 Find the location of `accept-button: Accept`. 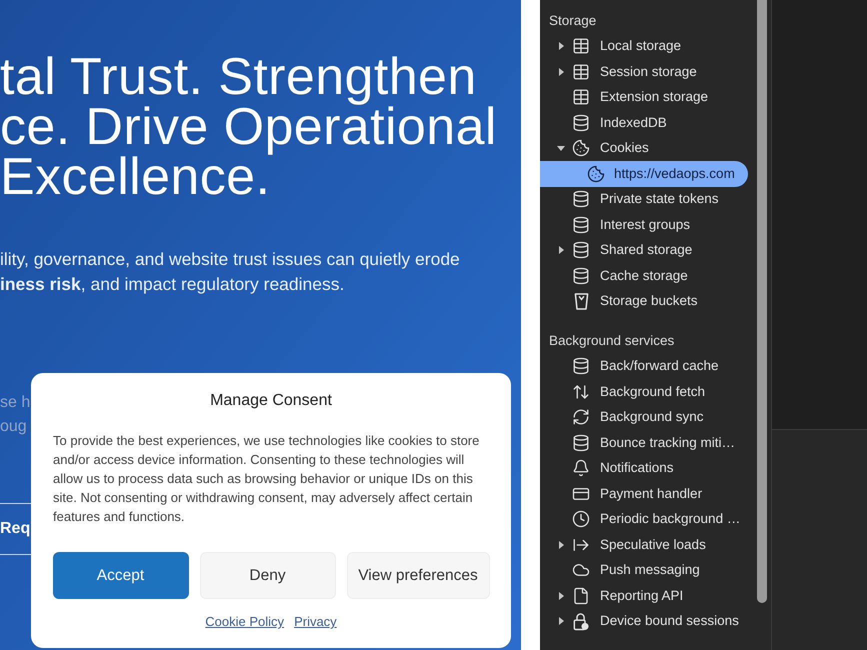

accept-button: Accept is located at coordinates (120, 575).